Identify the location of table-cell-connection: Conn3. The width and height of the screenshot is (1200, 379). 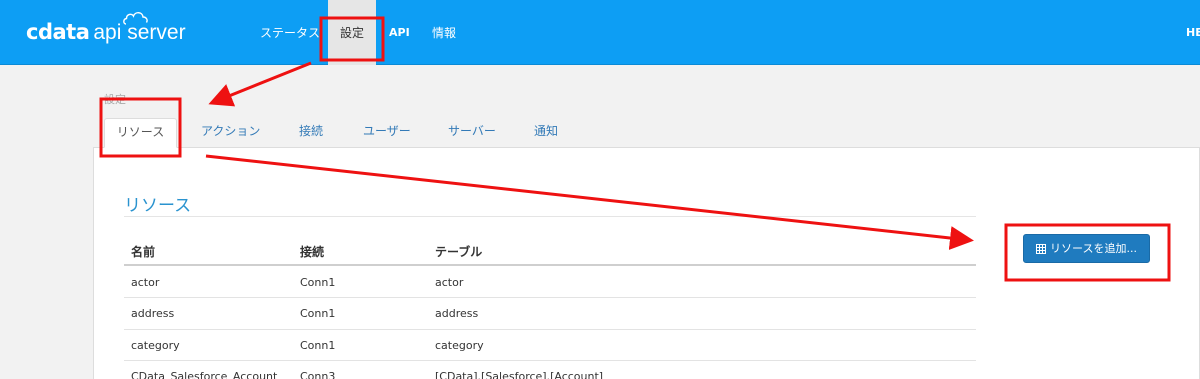
(318, 374).